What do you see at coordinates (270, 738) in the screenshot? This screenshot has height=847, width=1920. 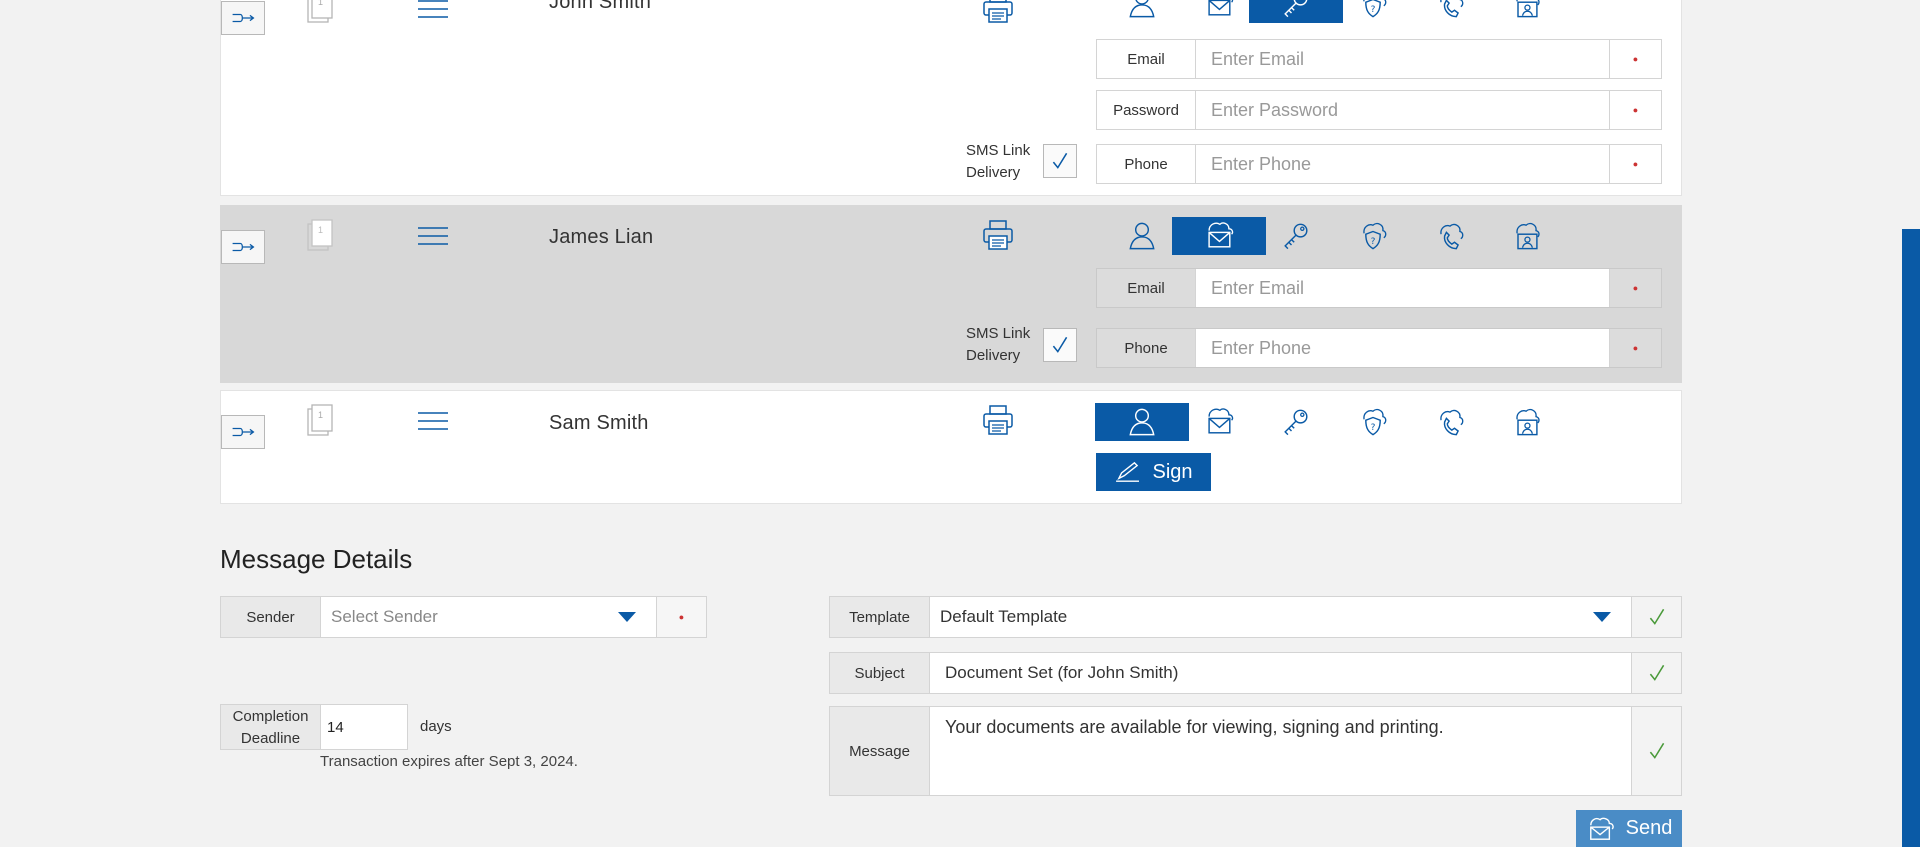 I see `deadline-label-line2: Deadline` at bounding box center [270, 738].